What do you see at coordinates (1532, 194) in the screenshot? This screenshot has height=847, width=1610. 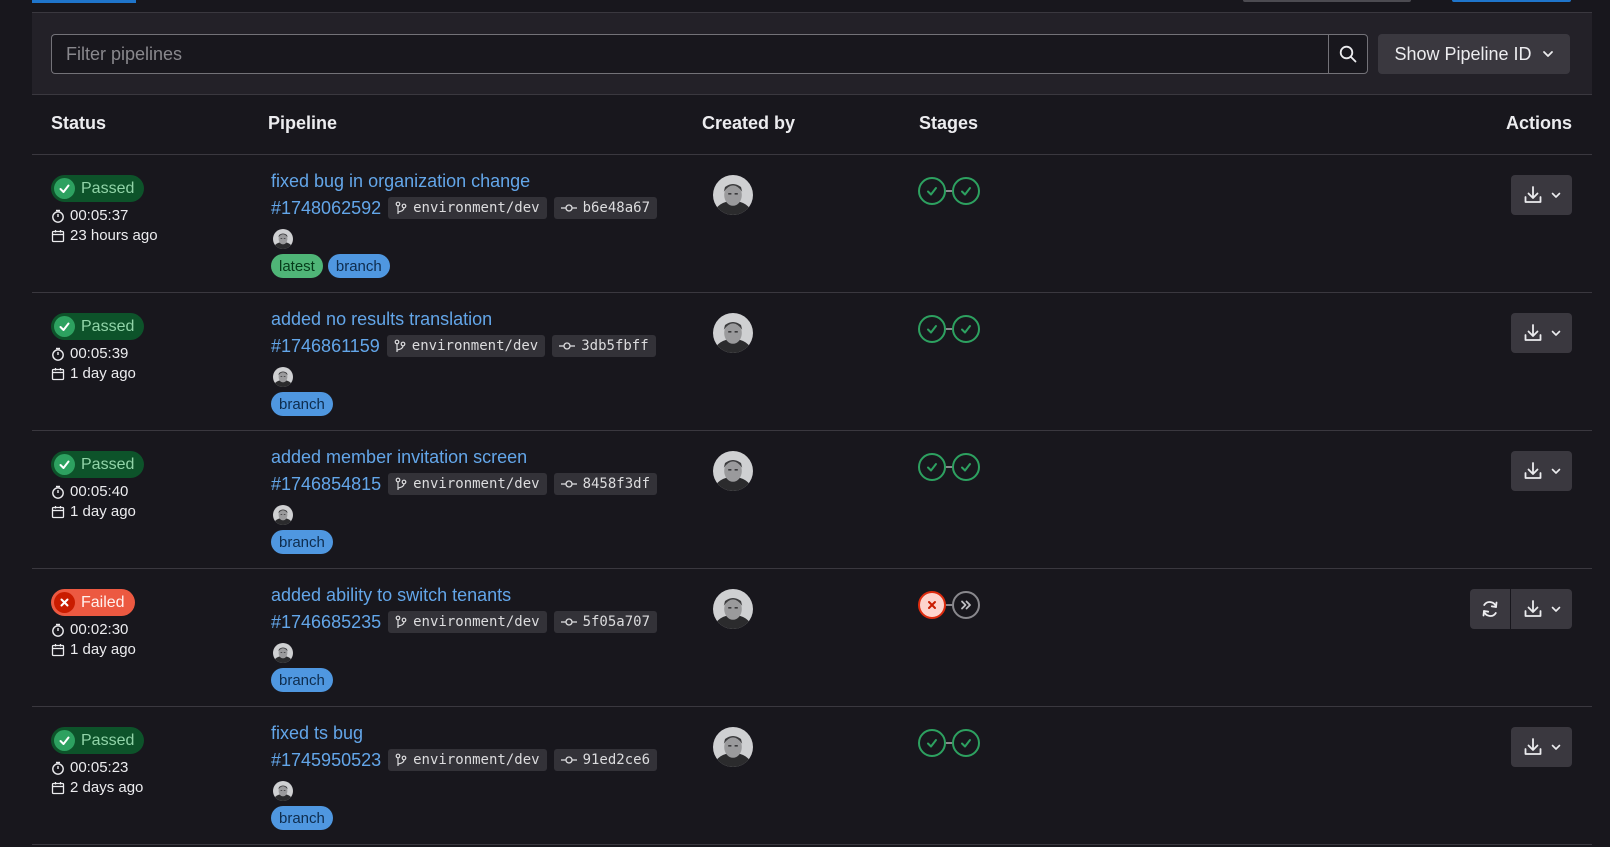 I see `download-icon` at bounding box center [1532, 194].